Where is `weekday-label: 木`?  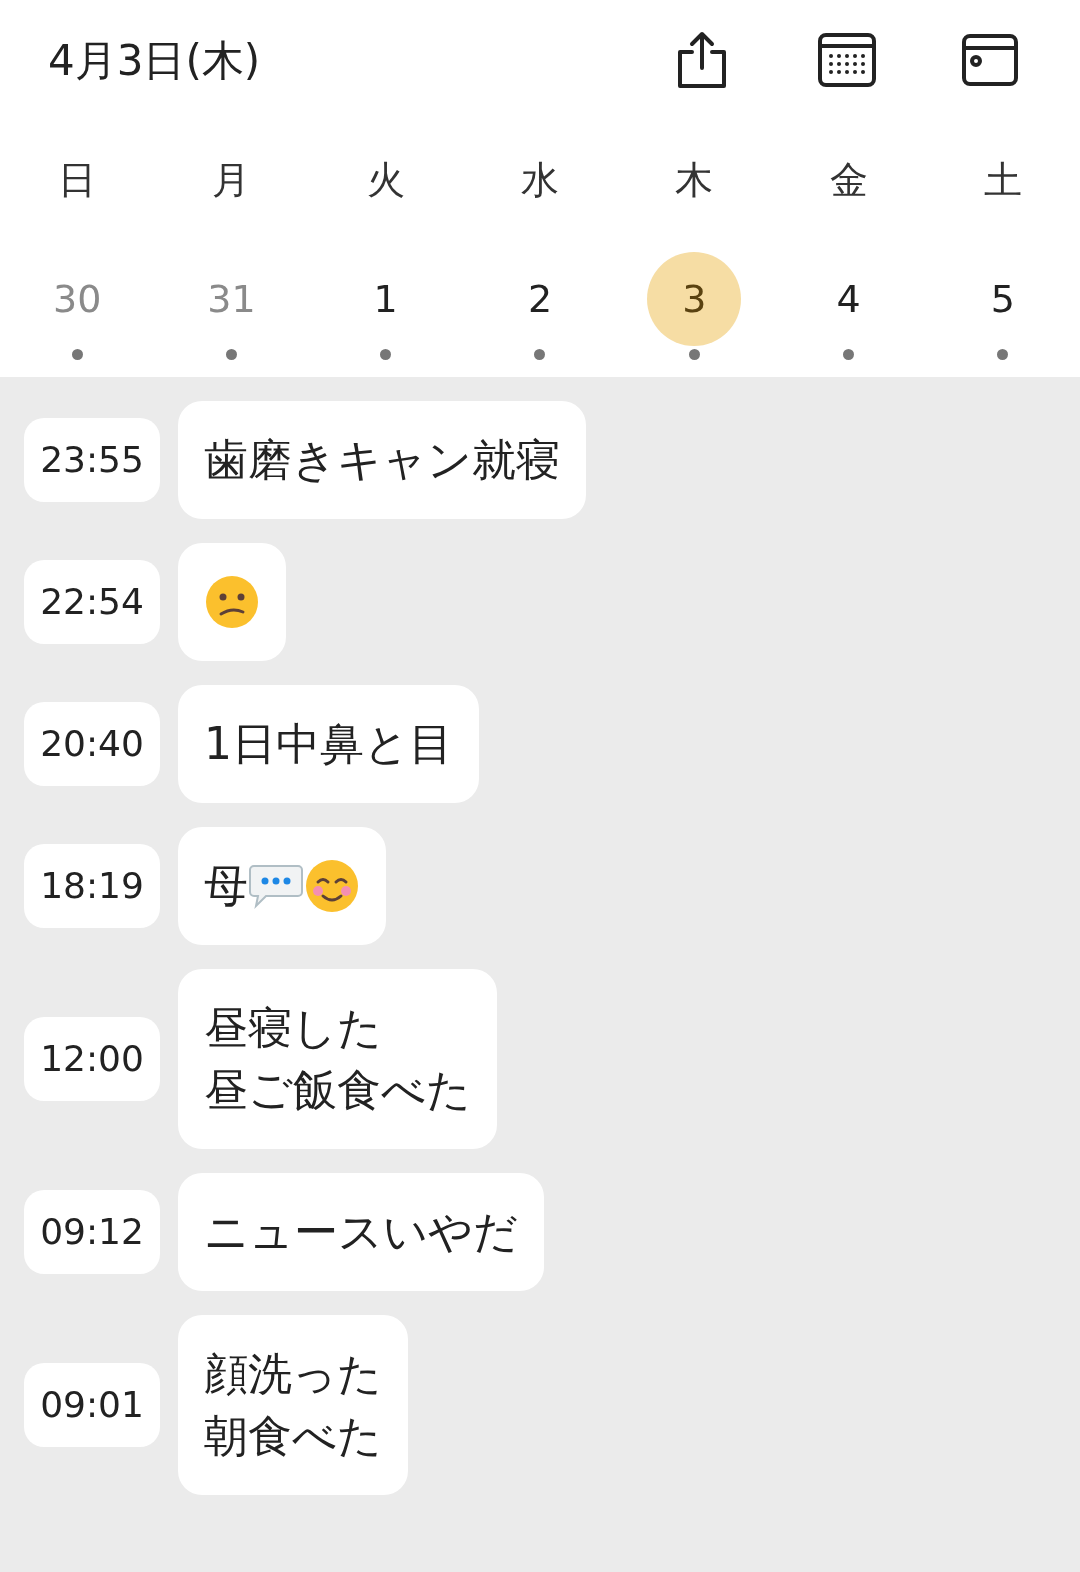
weekday-label: 木 is located at coordinates (694, 180).